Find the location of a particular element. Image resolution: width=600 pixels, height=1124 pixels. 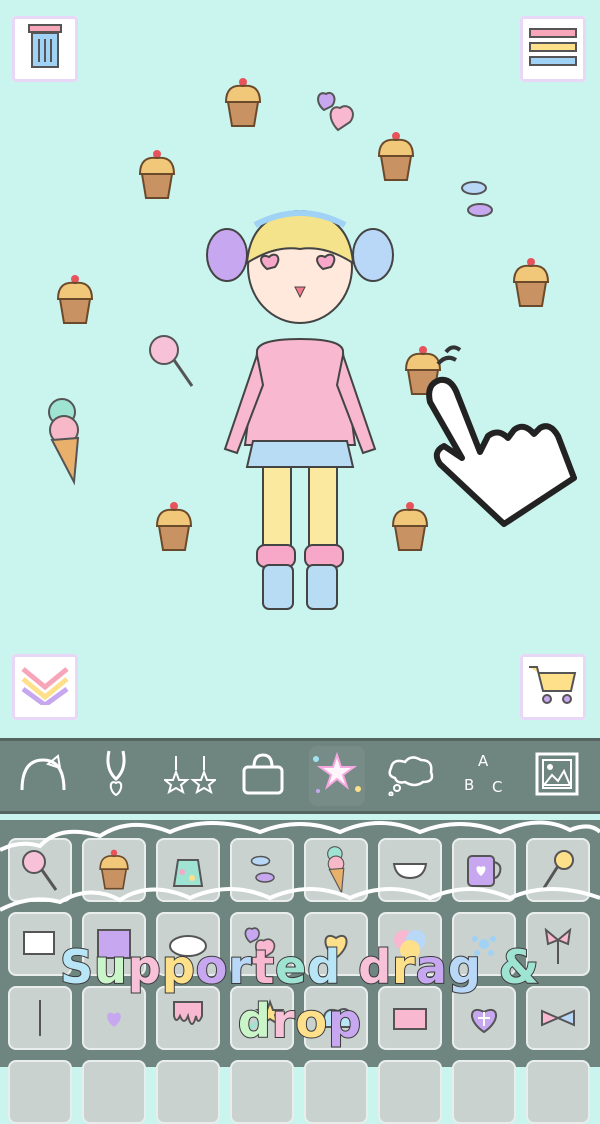

tab-sparkles is located at coordinates (337, 776).